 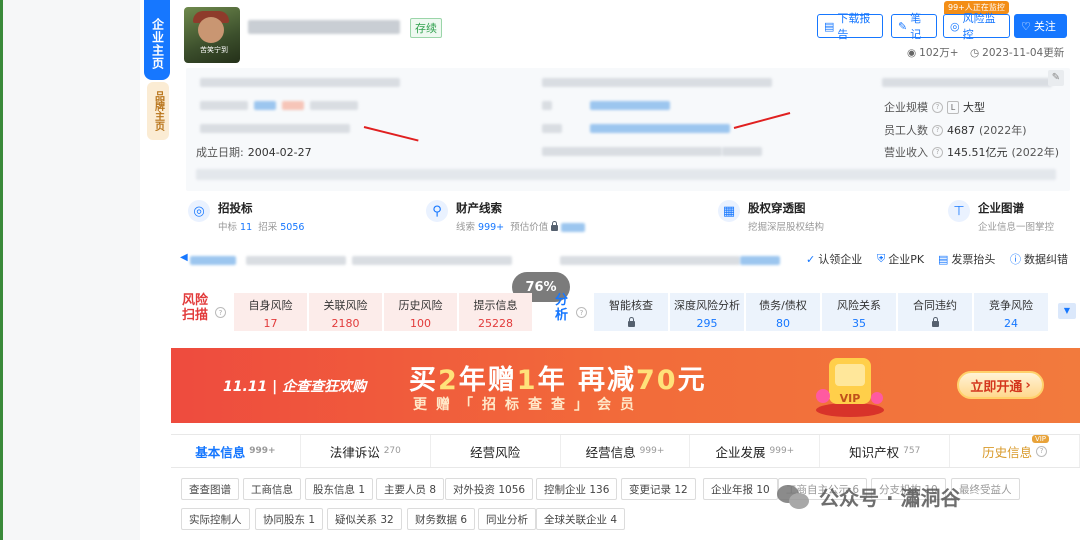 I want to click on chip: 财务数据 6, so click(x=441, y=519).